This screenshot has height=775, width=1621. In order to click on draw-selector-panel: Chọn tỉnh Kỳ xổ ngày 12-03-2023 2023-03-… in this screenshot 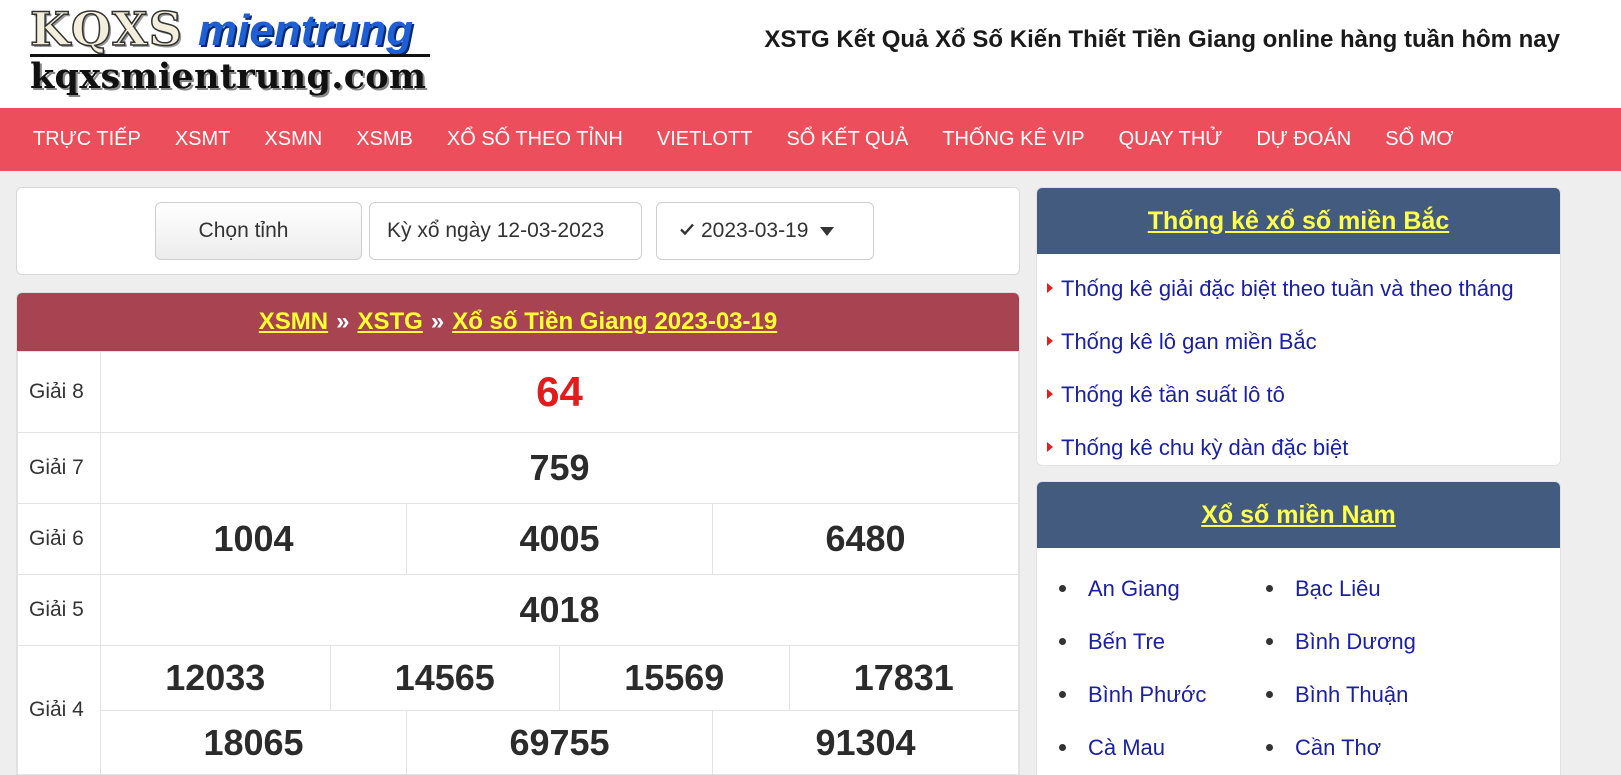, I will do `click(518, 231)`.